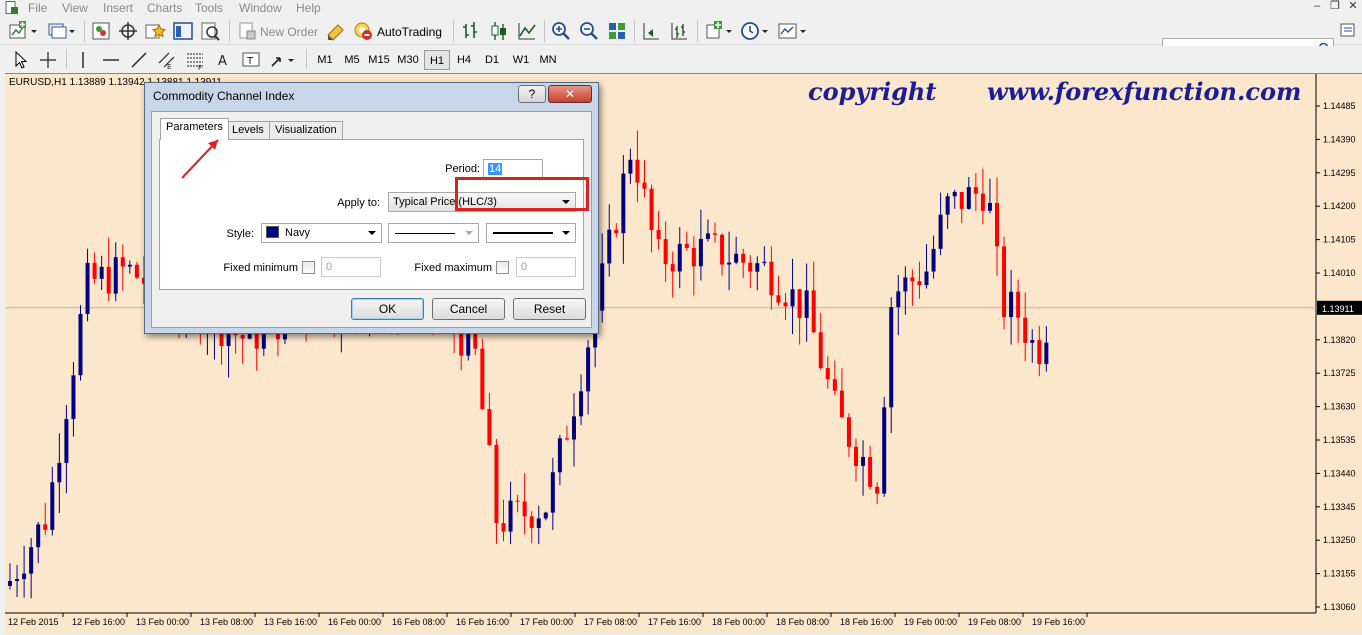 The image size is (1362, 635). I want to click on menu-insert: Insert, so click(118, 8).